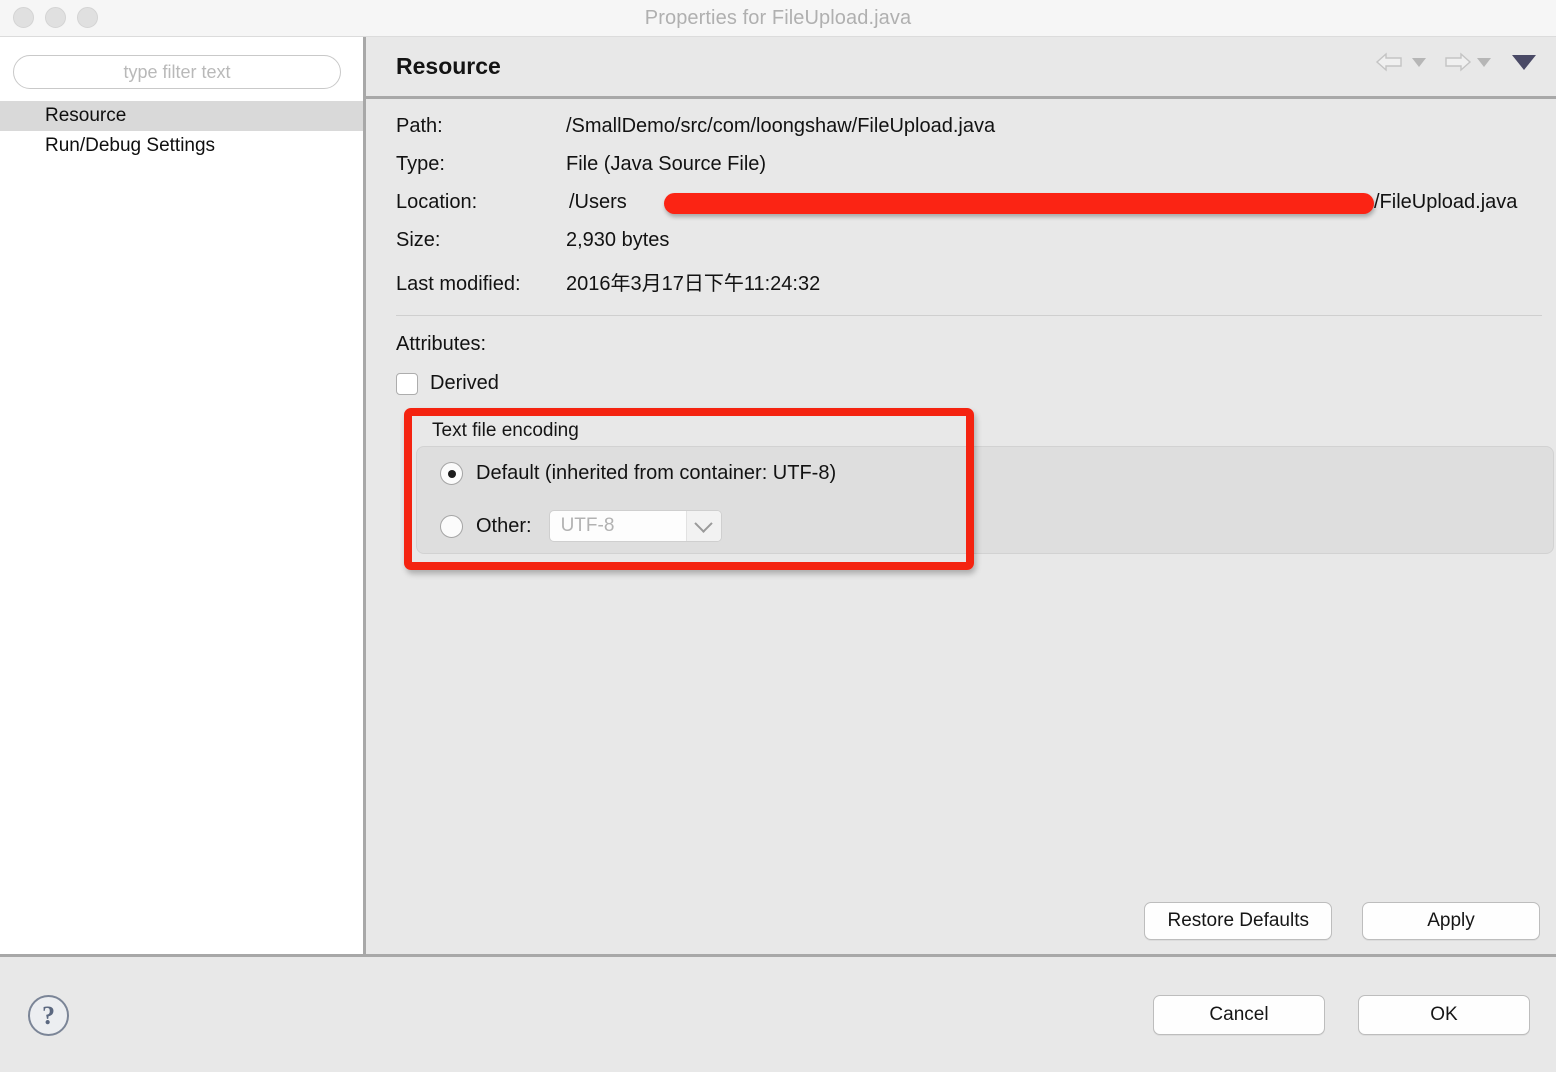  I want to click on back-arrow-icon, so click(1391, 62).